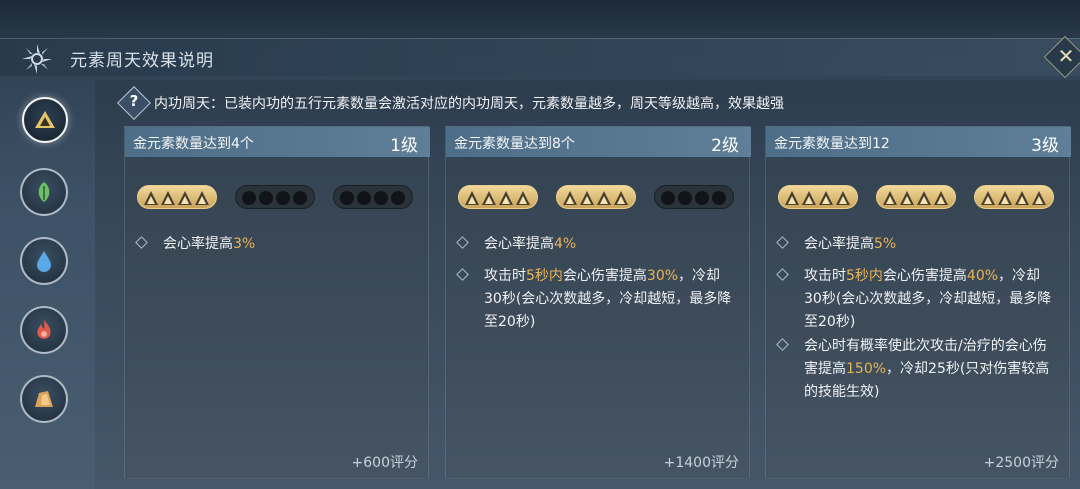  Describe the element at coordinates (929, 244) in the screenshot. I see `effect-text: 会心率提高5%` at that location.